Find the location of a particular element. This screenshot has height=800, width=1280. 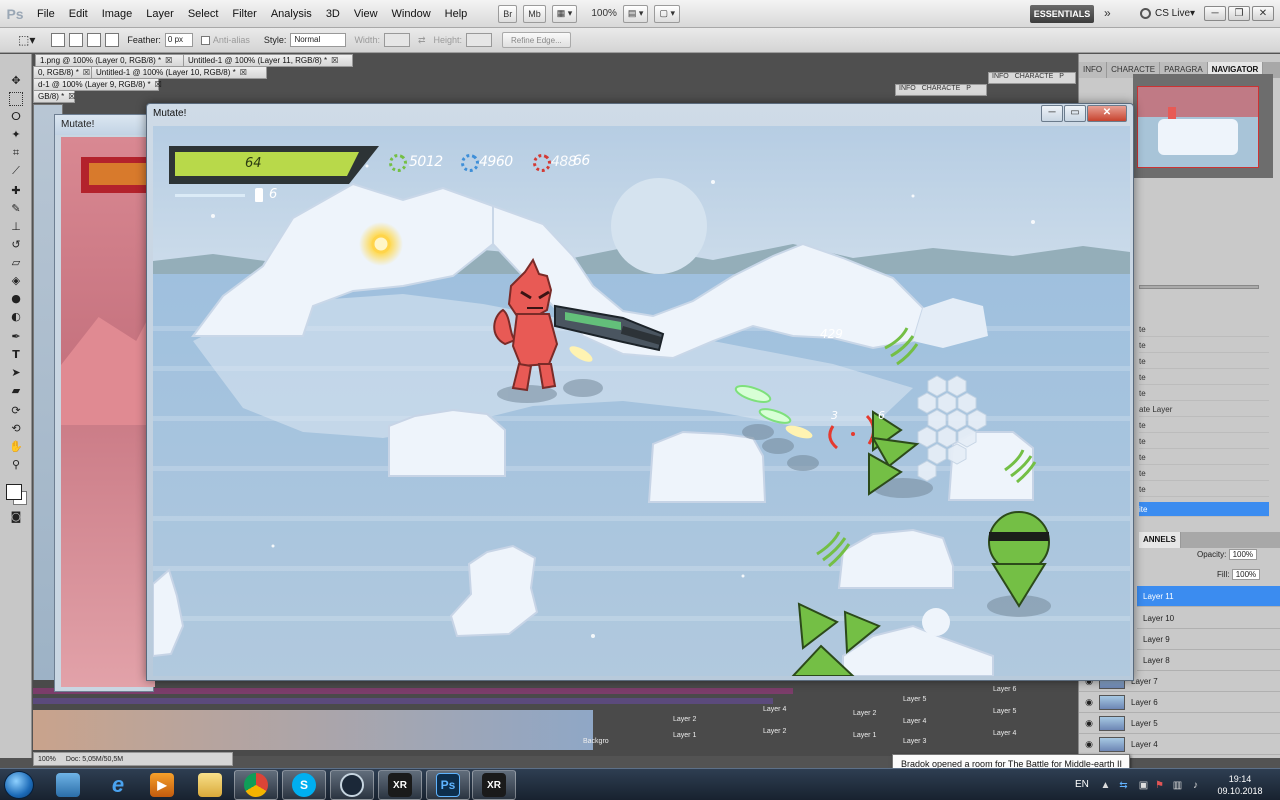

menu-file: File is located at coordinates (46, 14).